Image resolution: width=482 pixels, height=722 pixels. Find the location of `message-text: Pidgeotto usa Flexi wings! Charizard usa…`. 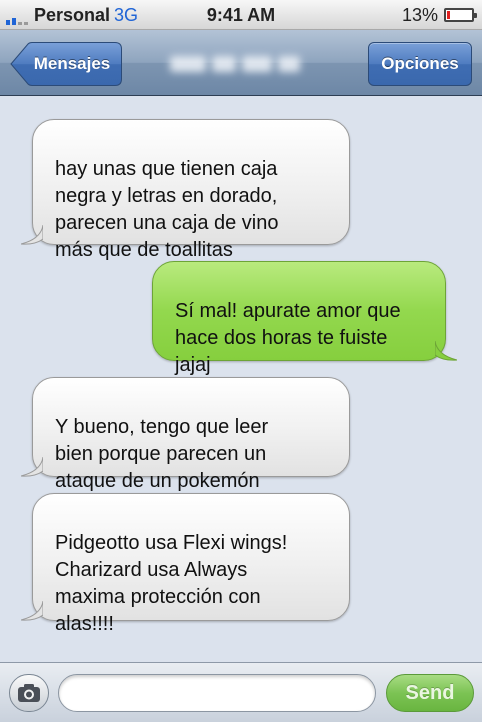

message-text: Pidgeotto usa Flexi wings! Charizard usa… is located at coordinates (171, 583).